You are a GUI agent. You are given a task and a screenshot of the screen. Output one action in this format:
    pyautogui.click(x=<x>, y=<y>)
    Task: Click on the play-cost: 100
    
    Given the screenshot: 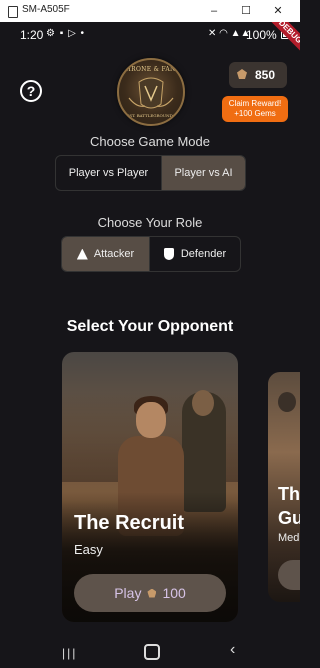 What is the action you would take?
    pyautogui.click(x=174, y=593)
    